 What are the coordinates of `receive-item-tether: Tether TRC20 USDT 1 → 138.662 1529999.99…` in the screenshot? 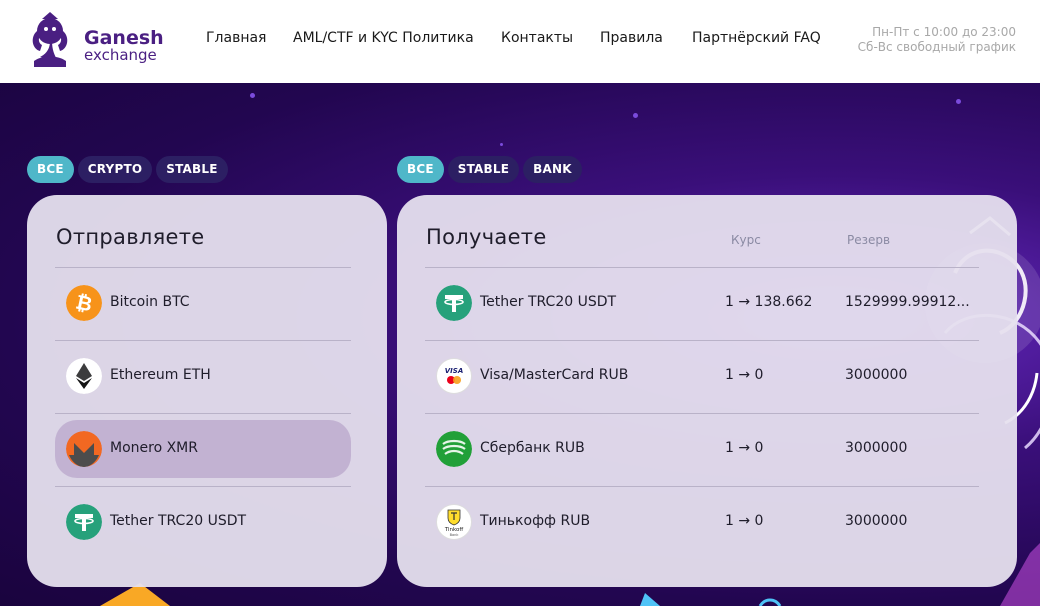 It's located at (702, 303).